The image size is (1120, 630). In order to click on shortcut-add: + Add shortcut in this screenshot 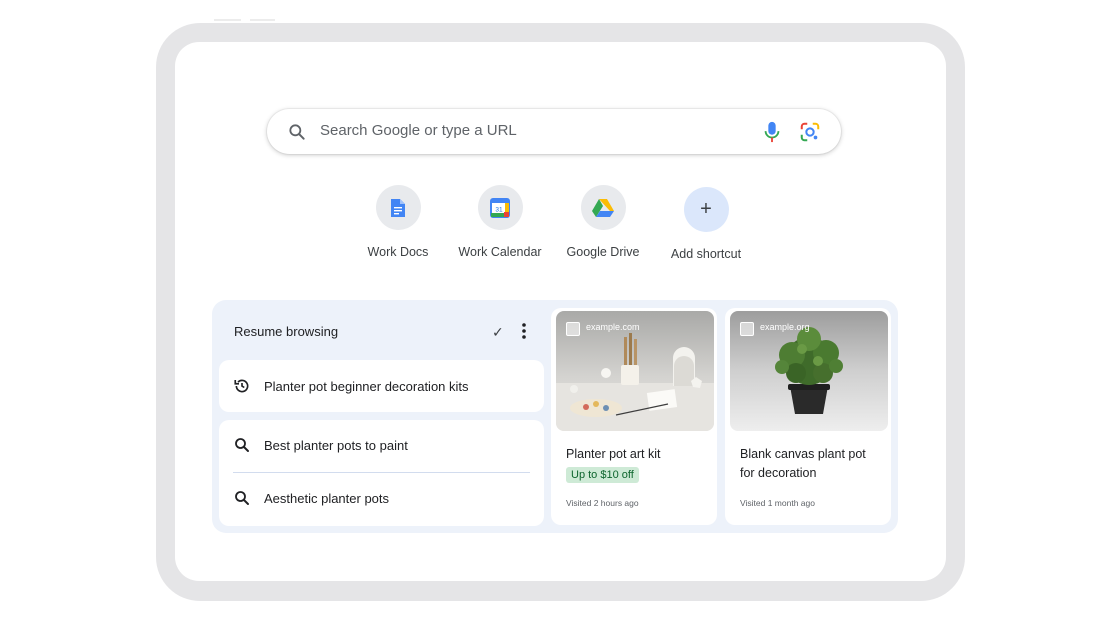, I will do `click(706, 224)`.